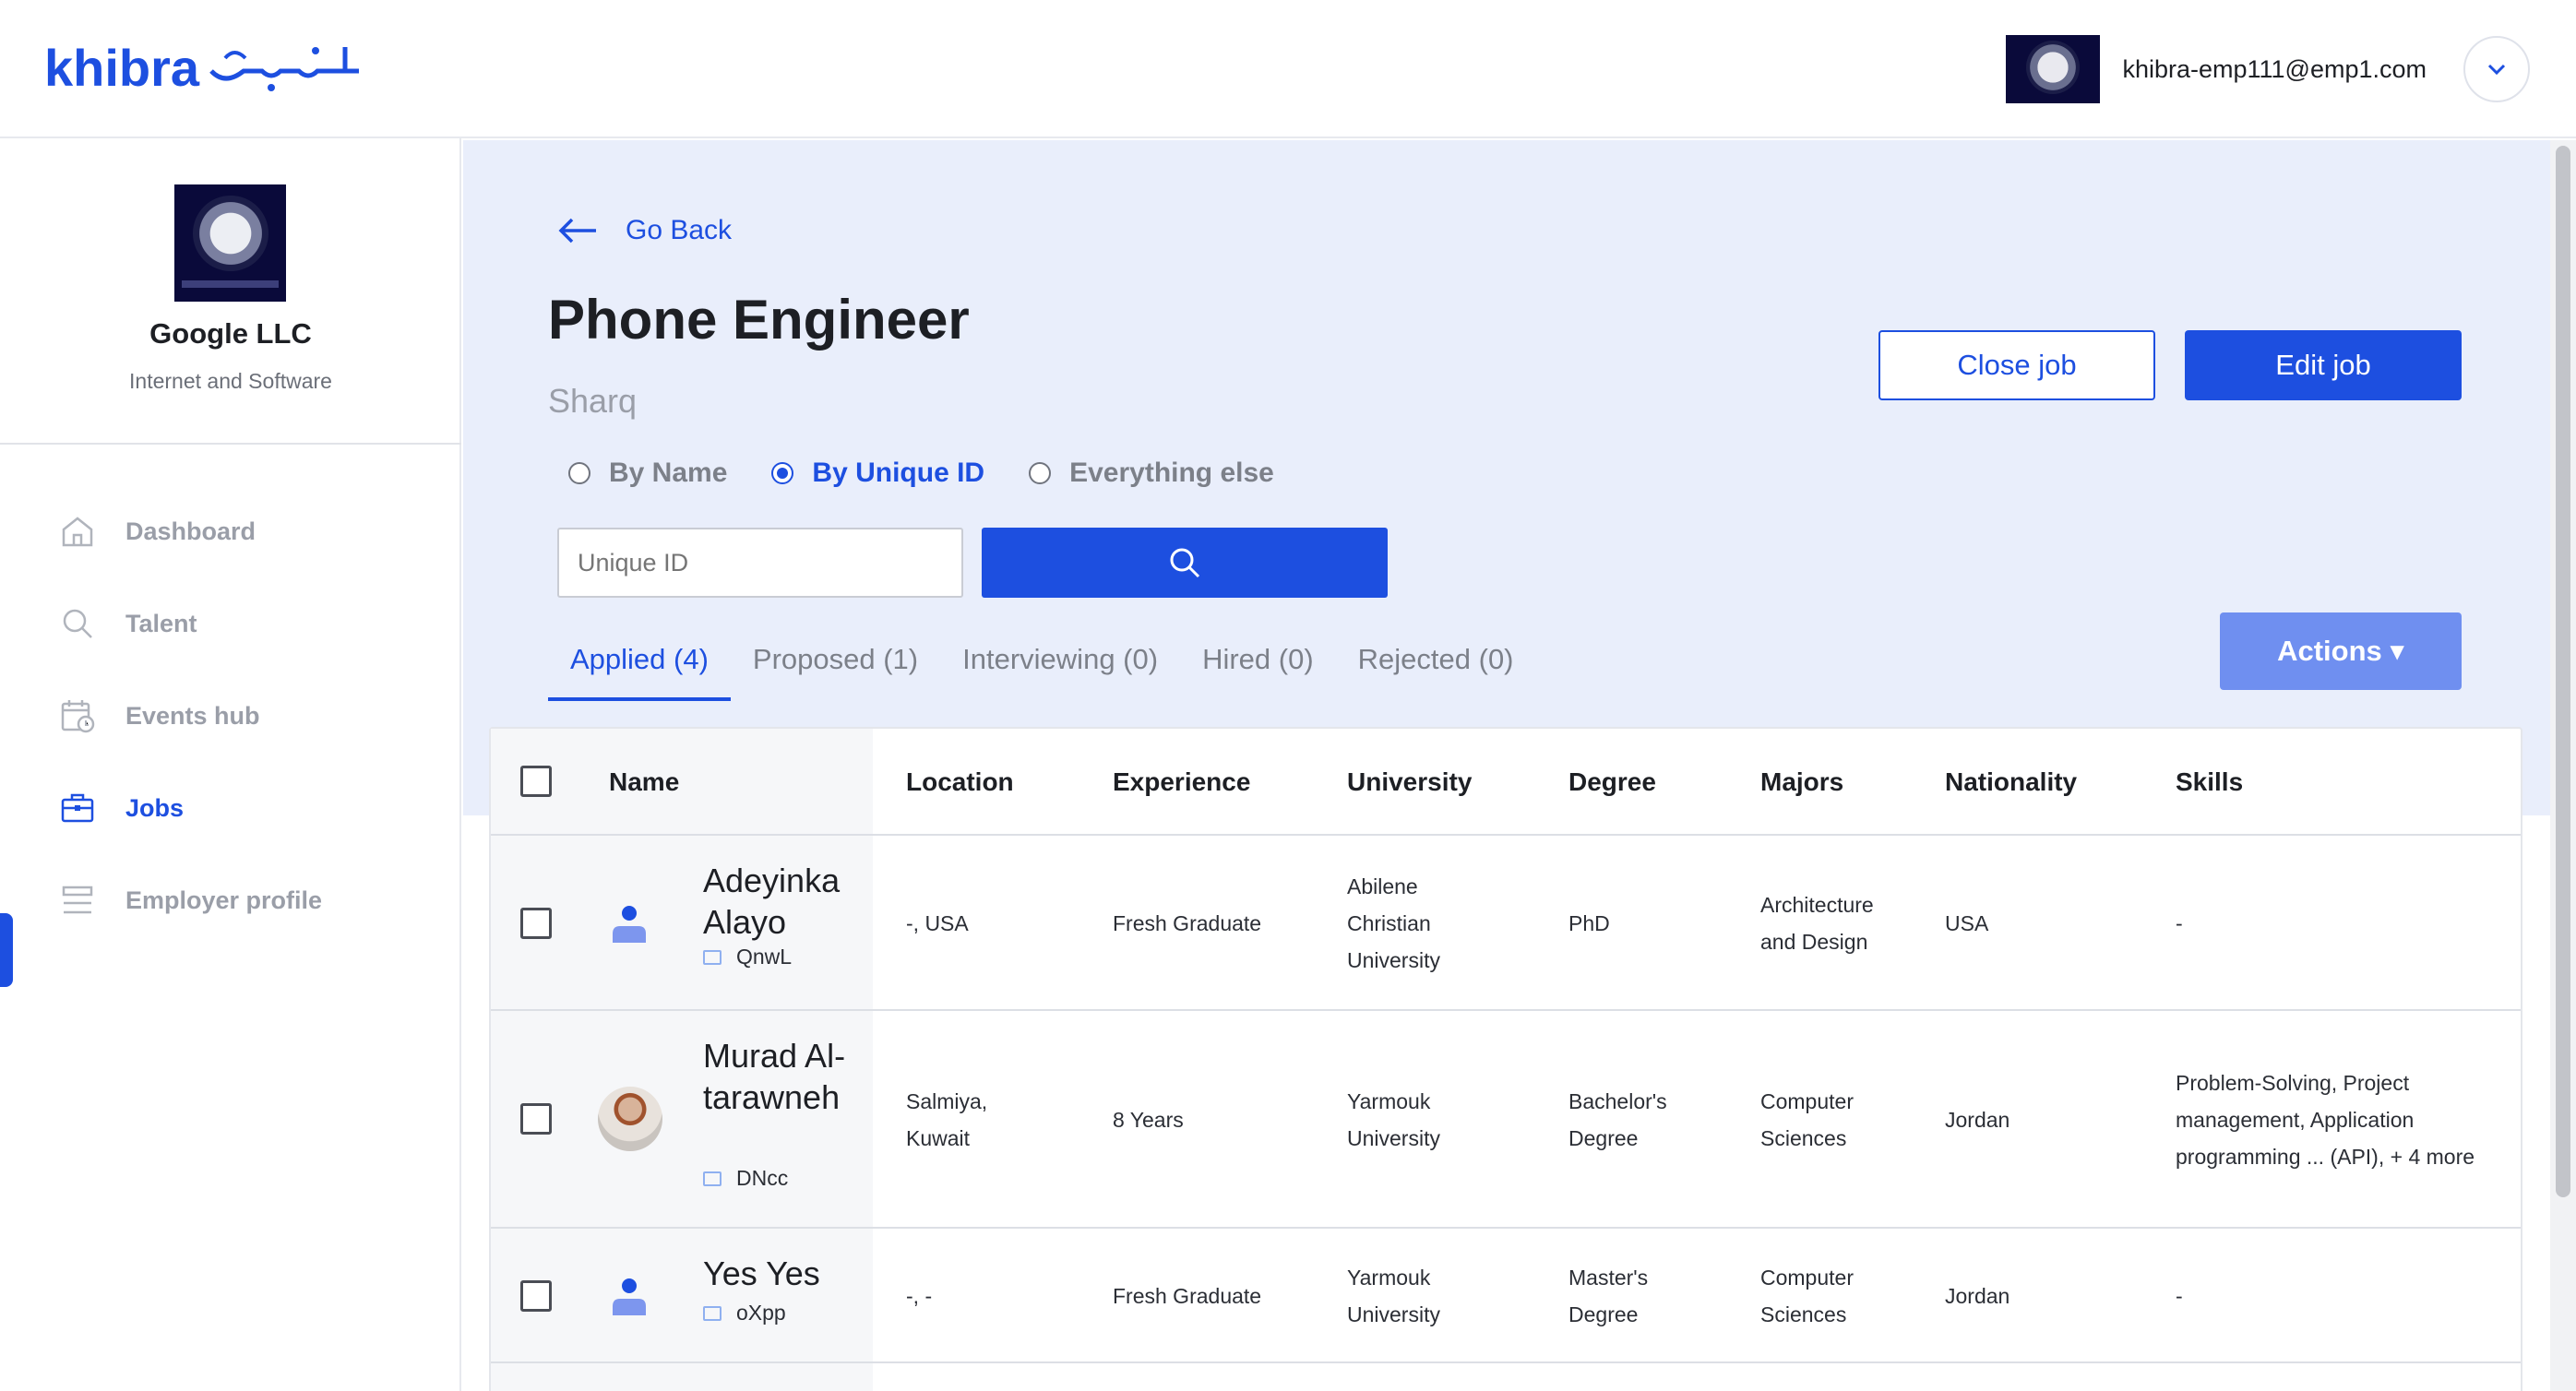 This screenshot has height=1391, width=2576. I want to click on search-mode-group: By Name By Unique ID Everything else, so click(943, 473).